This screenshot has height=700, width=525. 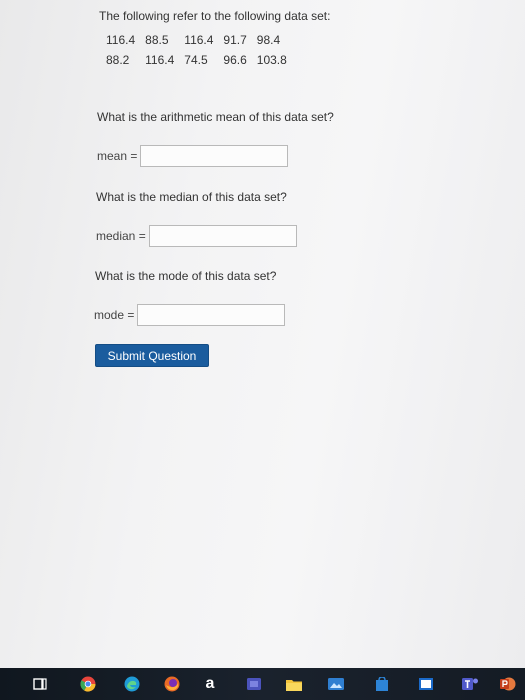 I want to click on data-cell: 74.5, so click(x=196, y=60).